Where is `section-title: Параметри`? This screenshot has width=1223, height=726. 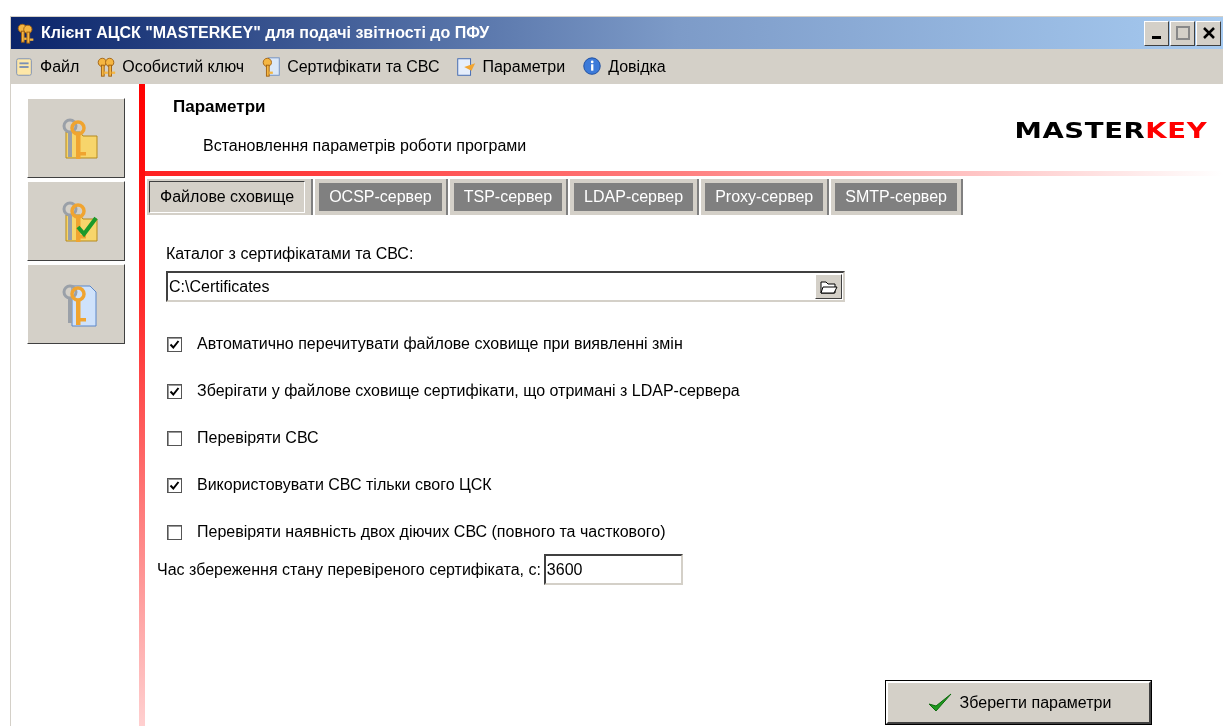 section-title: Параметри is located at coordinates (219, 107).